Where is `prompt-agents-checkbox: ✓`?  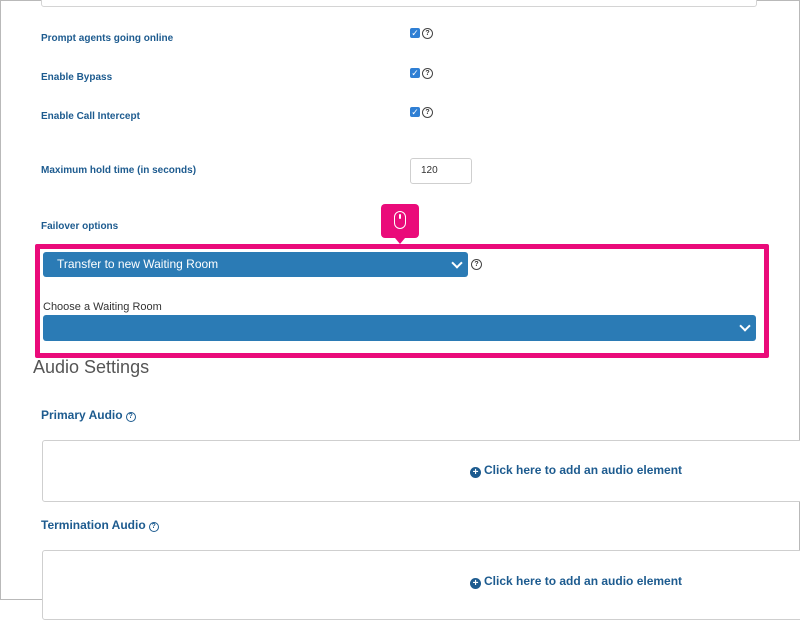 prompt-agents-checkbox: ✓ is located at coordinates (415, 33).